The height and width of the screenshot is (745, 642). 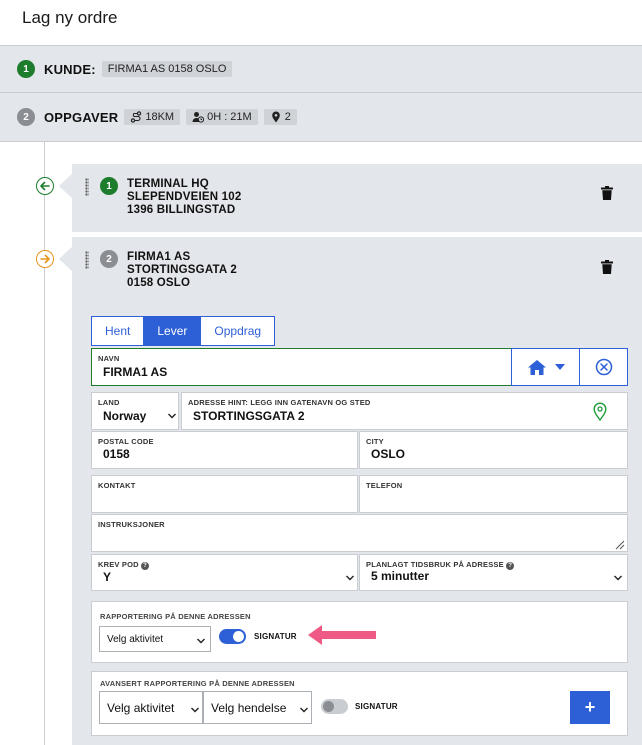 What do you see at coordinates (275, 636) in the screenshot?
I see `signatur-label: SIGNATUR` at bounding box center [275, 636].